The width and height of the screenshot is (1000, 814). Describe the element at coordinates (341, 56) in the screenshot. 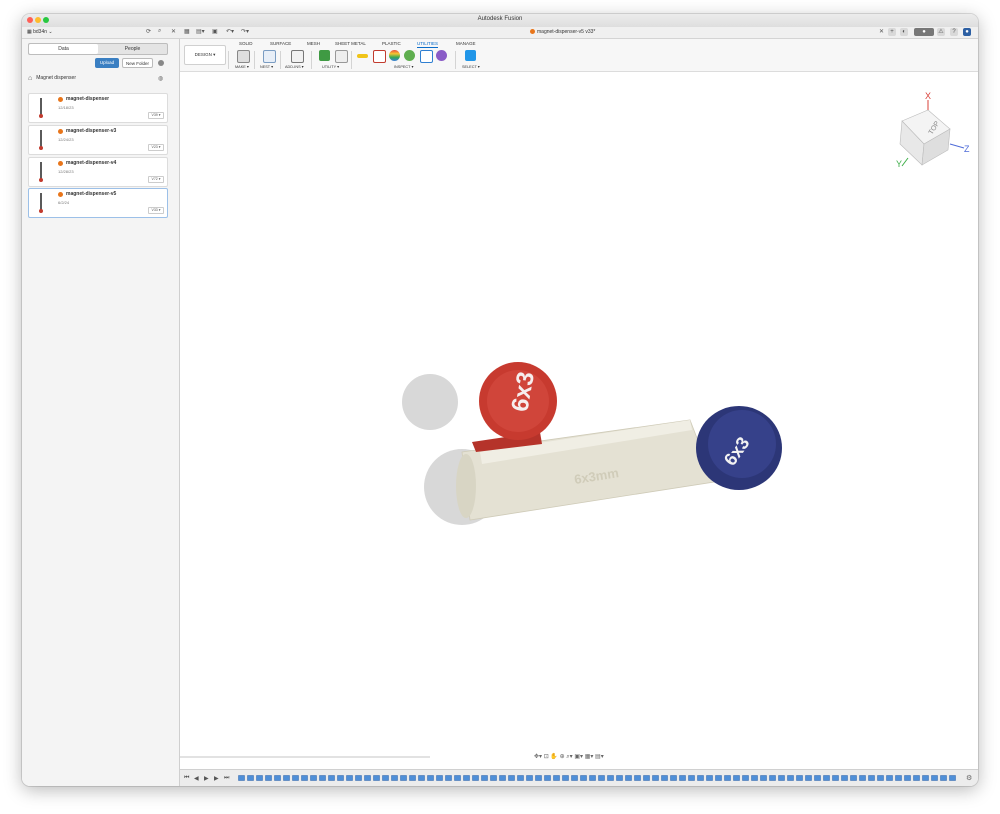

I see `parameters-icon` at that location.